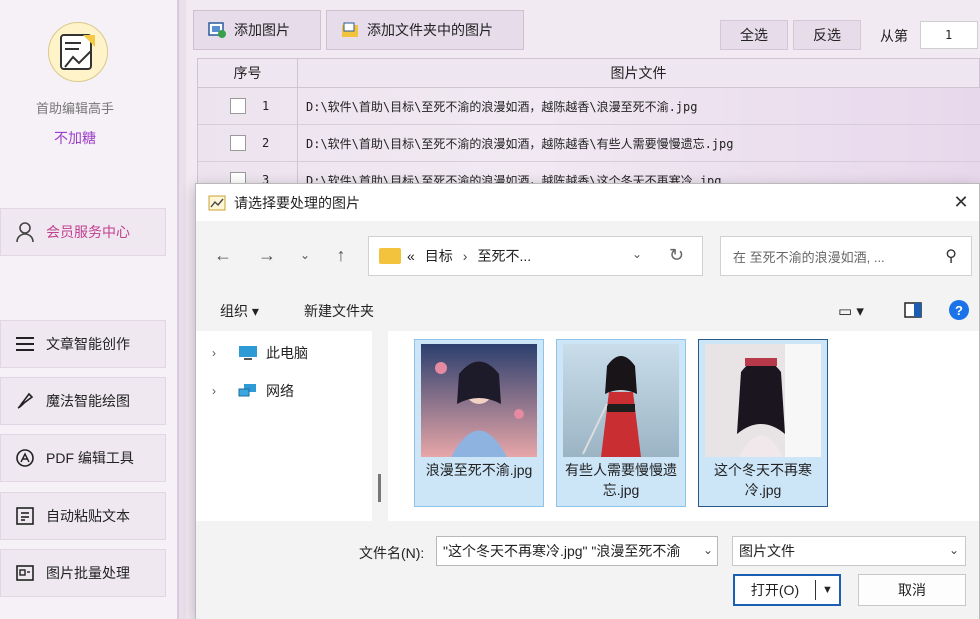 Image resolution: width=980 pixels, height=619 pixels. I want to click on filetype-select: 图片文件 ⌄, so click(849, 551).